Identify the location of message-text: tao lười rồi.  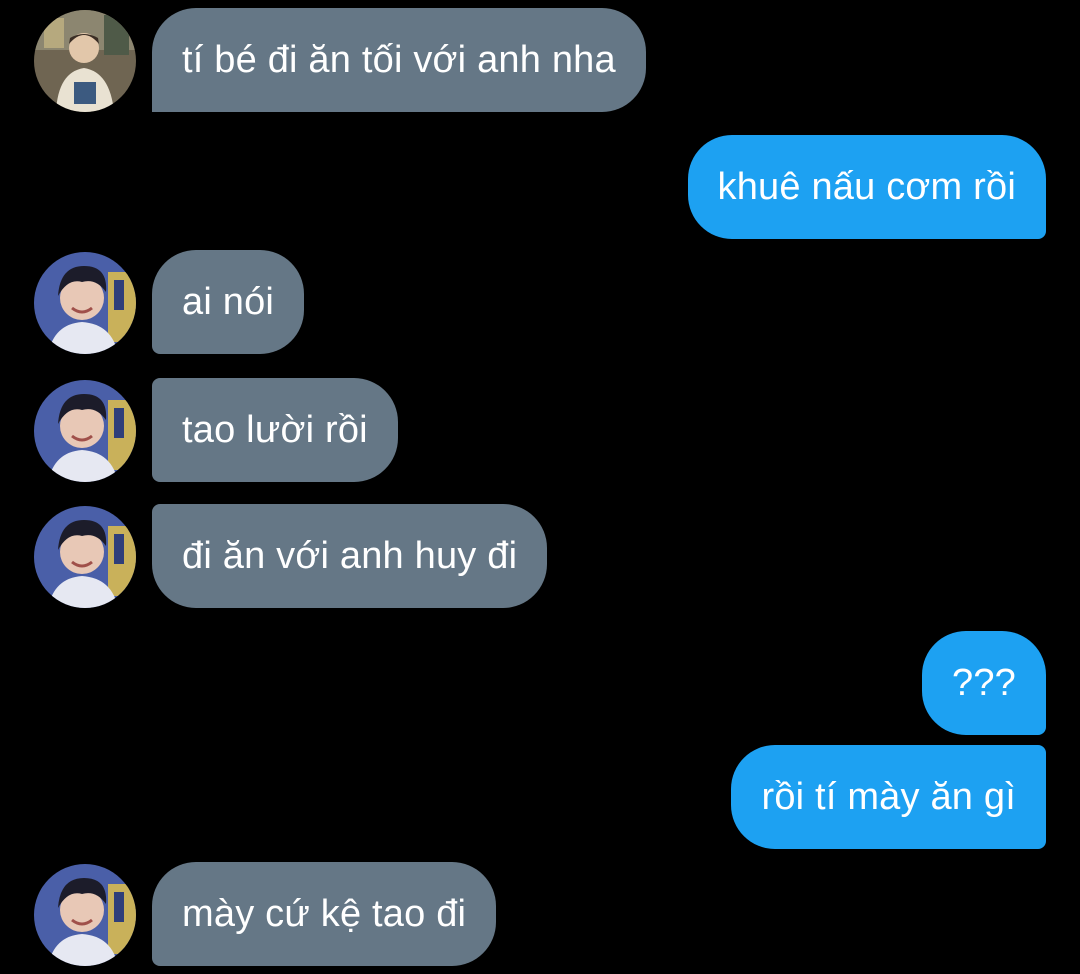
(275, 429).